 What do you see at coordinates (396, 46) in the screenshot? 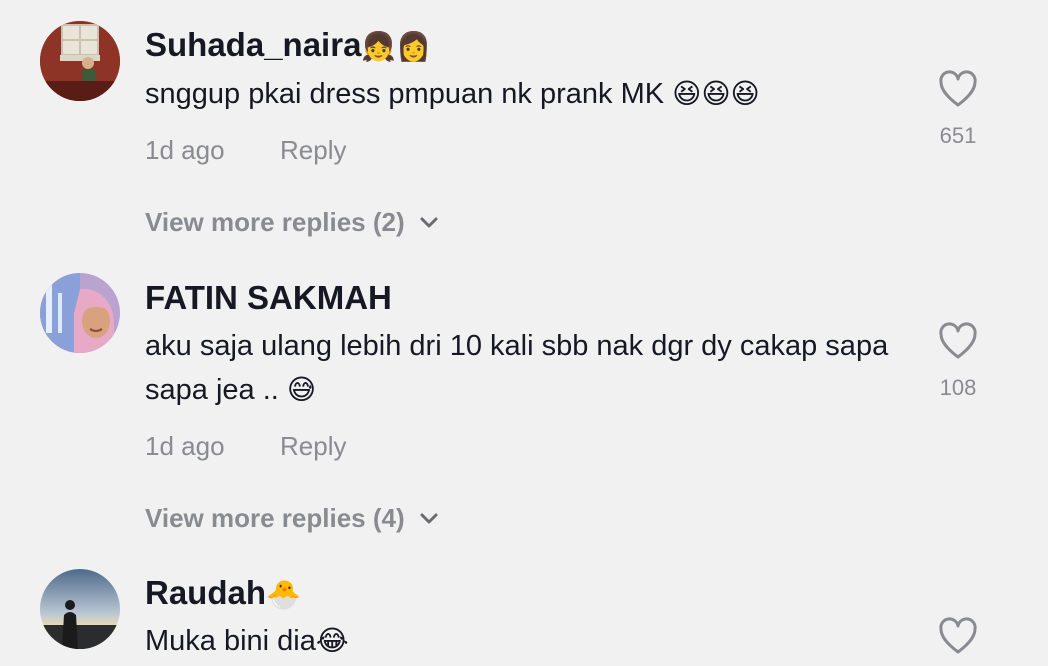
I see `username-emoji: 👧👩` at bounding box center [396, 46].